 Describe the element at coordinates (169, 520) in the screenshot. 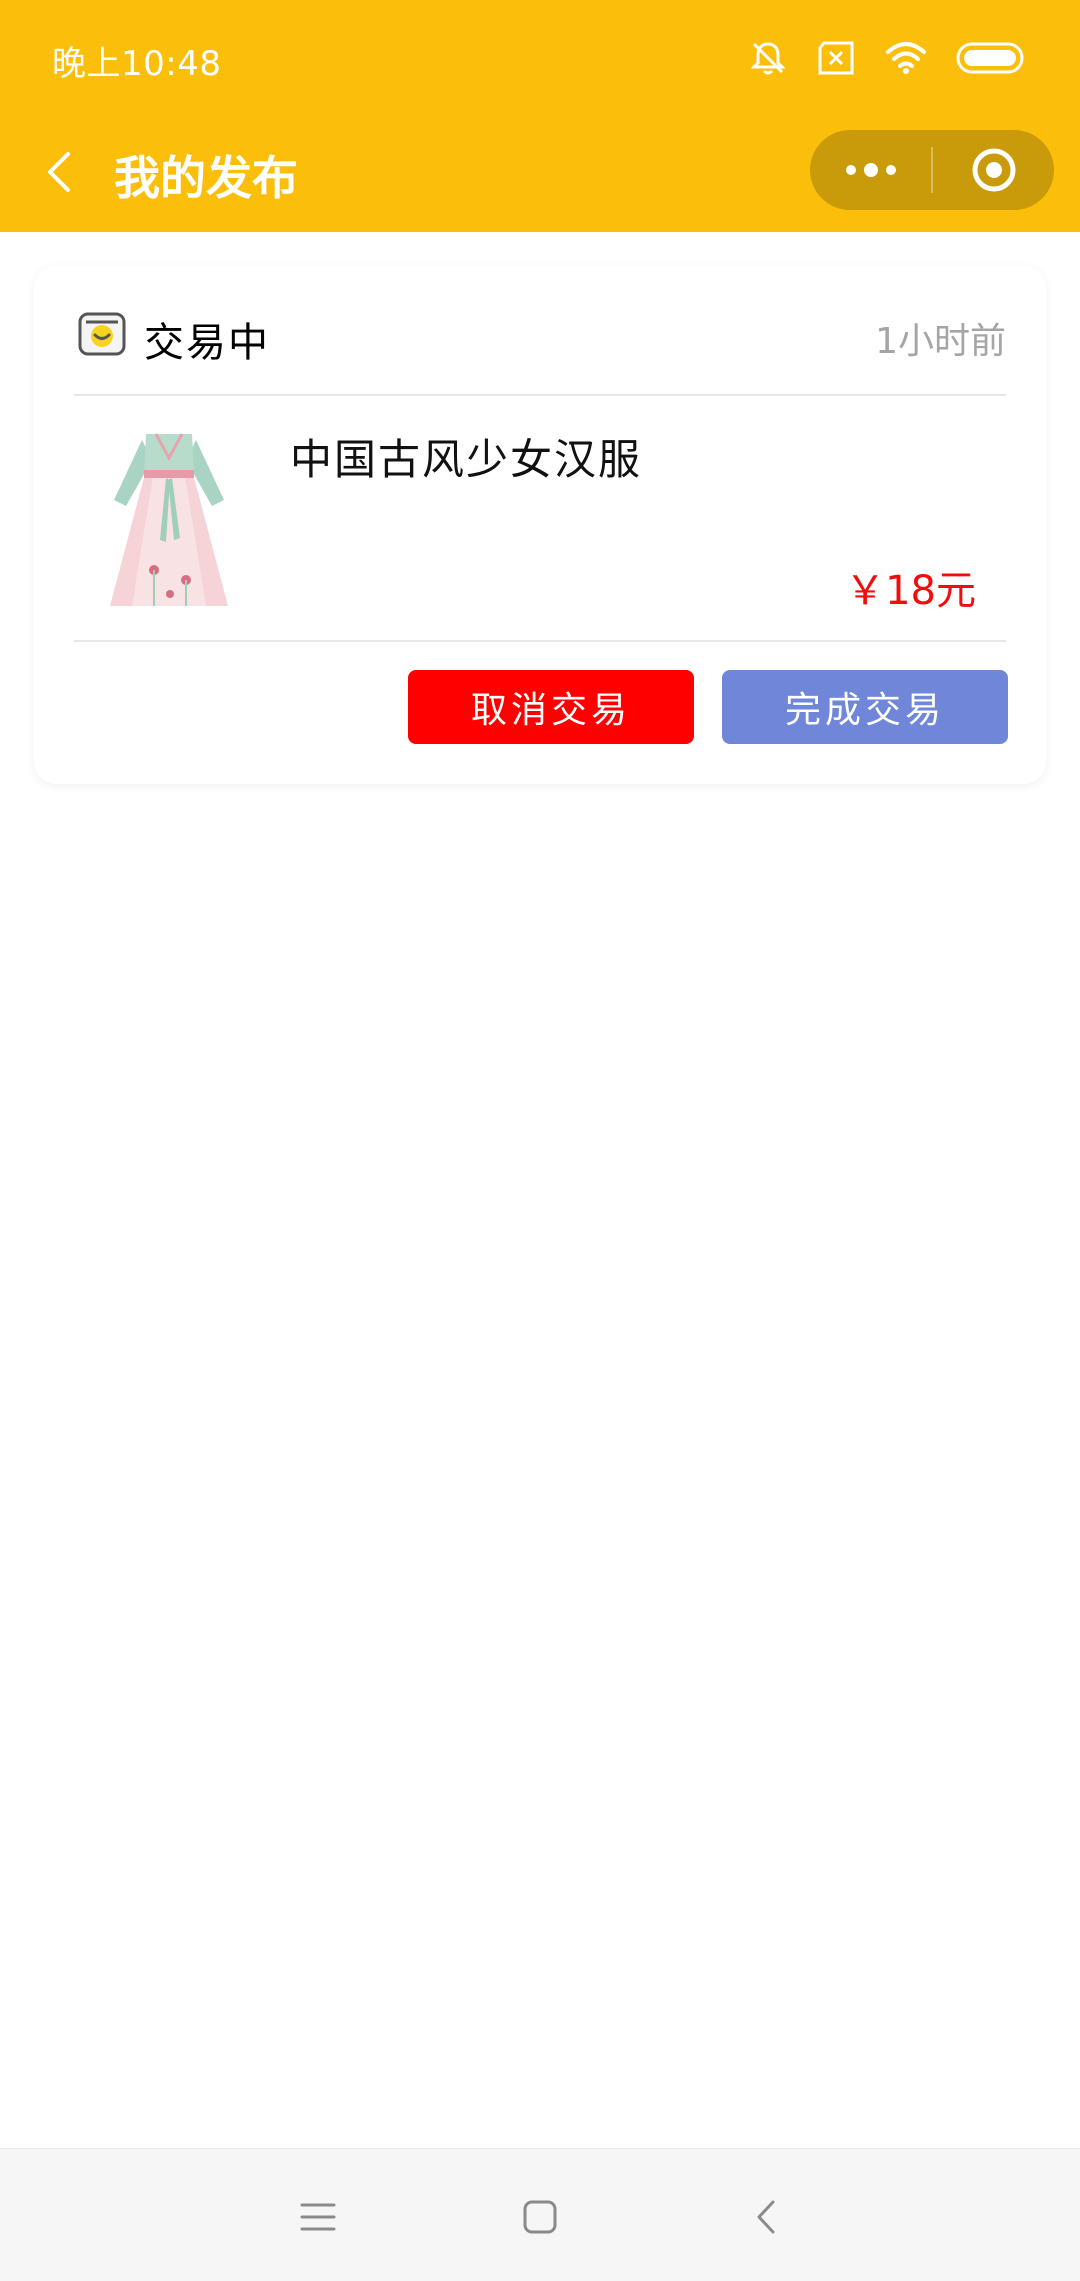

I see `hanfu-dress-image` at that location.